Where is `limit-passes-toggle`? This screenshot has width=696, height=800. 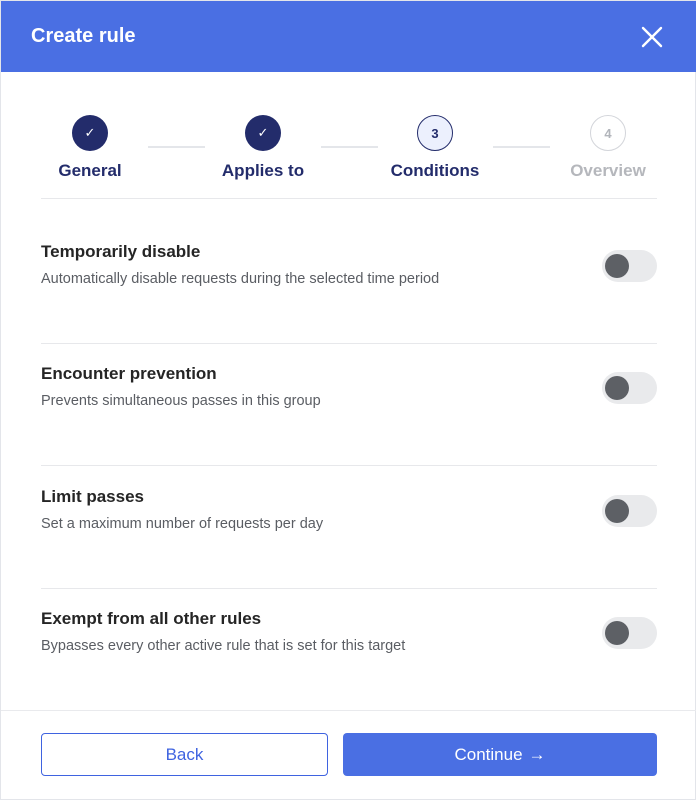
limit-passes-toggle is located at coordinates (629, 511).